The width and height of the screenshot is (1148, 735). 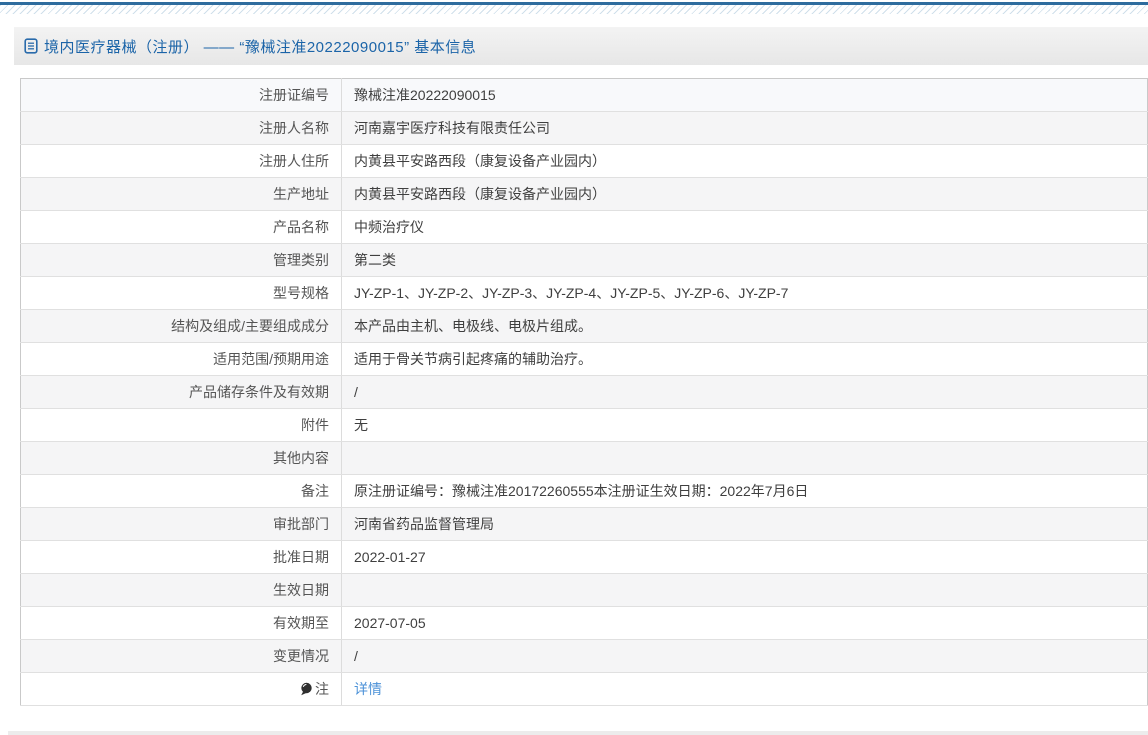 I want to click on table-row: 生产地址 内黄县平安路西段（康复设备产业园内）, so click(x=584, y=194).